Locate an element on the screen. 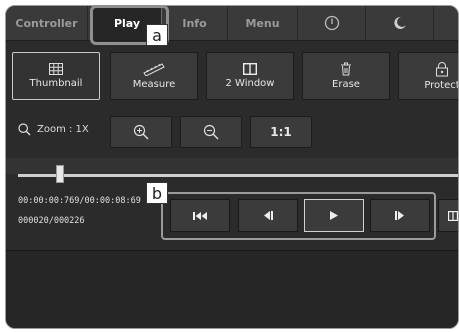  play-button is located at coordinates (334, 215).